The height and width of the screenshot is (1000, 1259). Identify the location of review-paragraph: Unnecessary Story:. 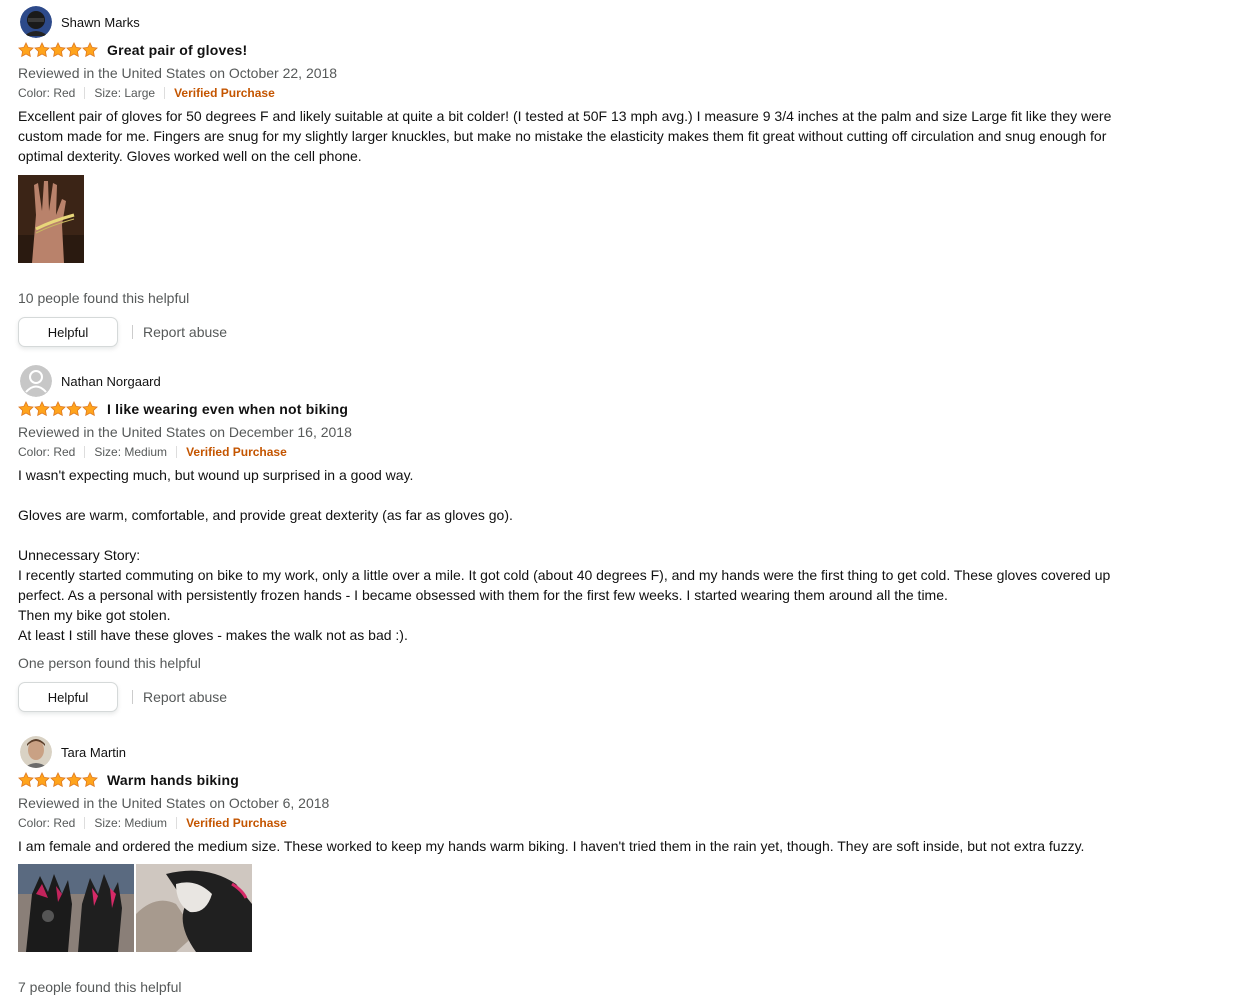
(79, 555).